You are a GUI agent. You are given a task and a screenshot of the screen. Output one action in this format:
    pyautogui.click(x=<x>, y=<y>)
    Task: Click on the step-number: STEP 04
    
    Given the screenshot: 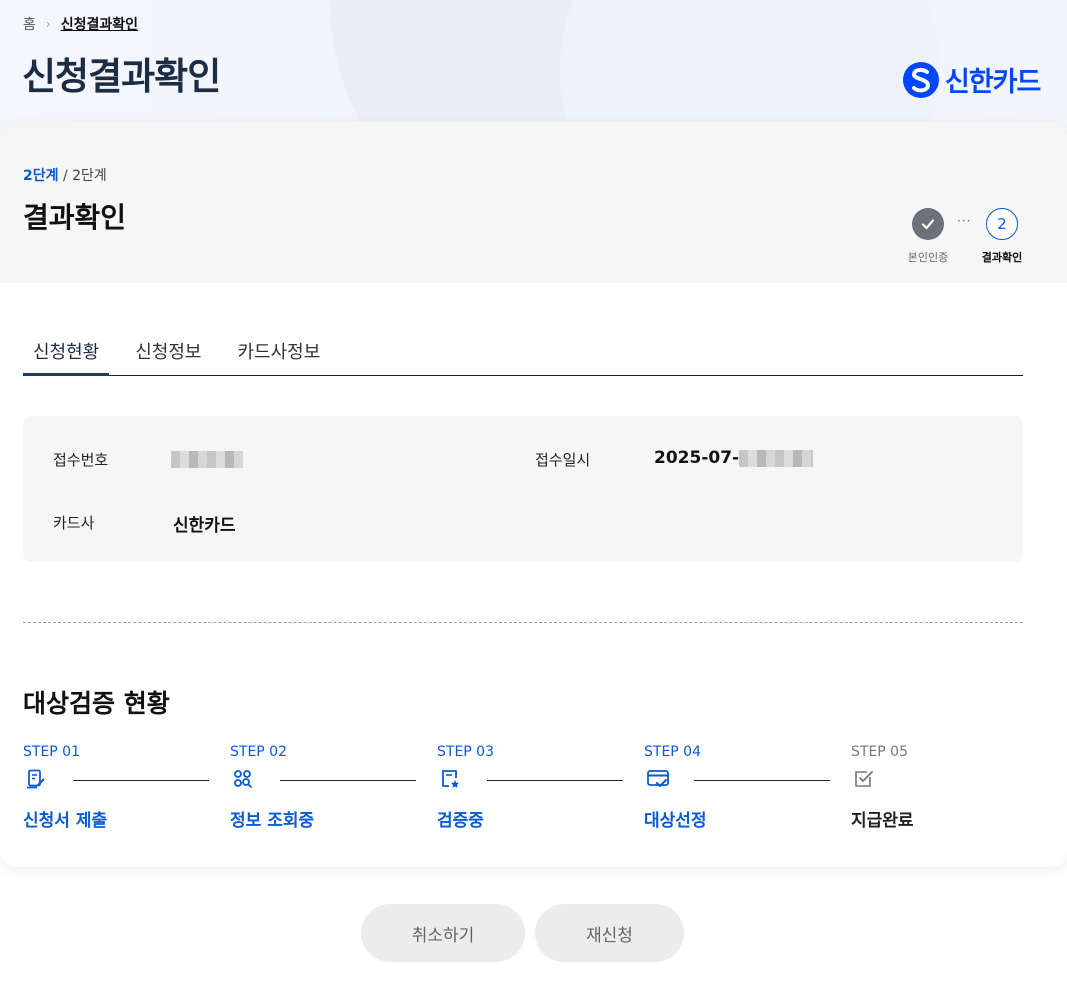 What is the action you would take?
    pyautogui.click(x=672, y=752)
    